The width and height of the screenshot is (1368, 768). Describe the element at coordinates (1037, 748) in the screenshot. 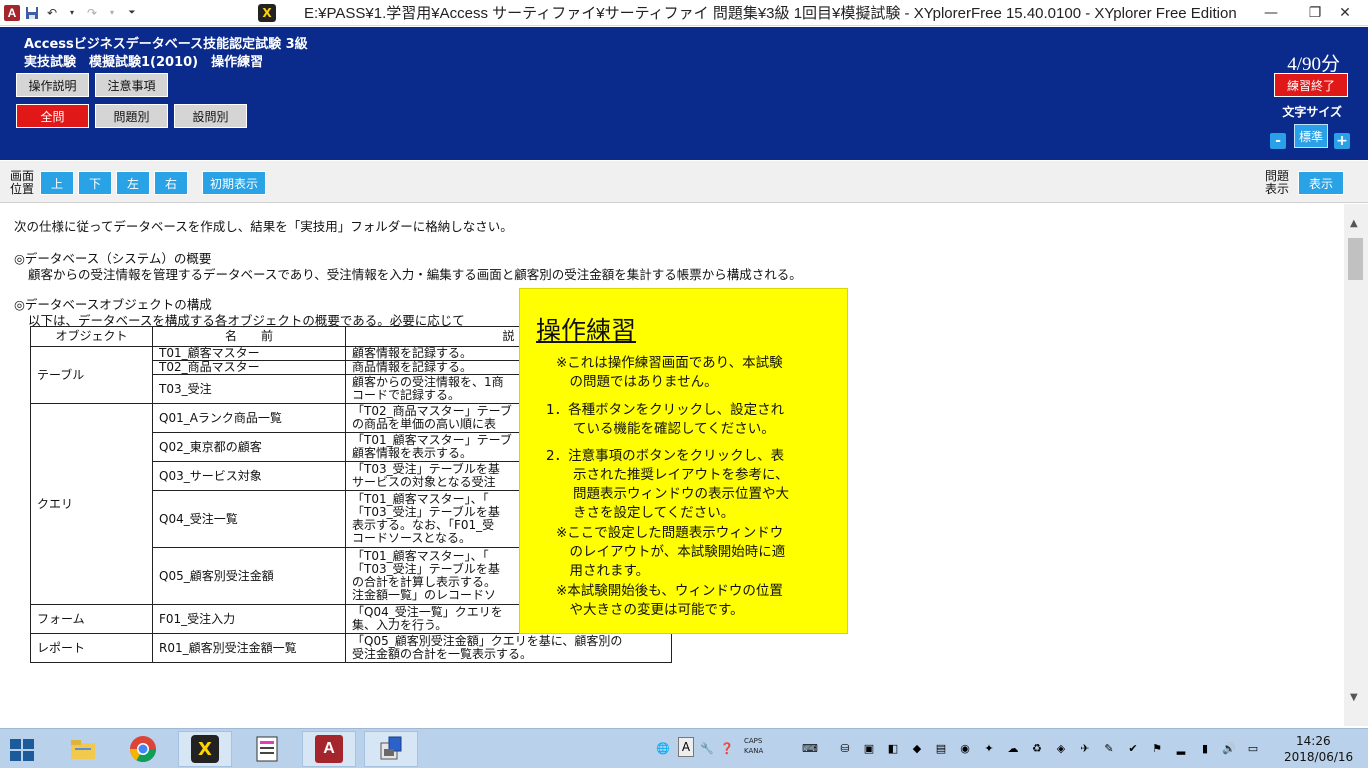

I see `recycle-icon: ♻` at that location.